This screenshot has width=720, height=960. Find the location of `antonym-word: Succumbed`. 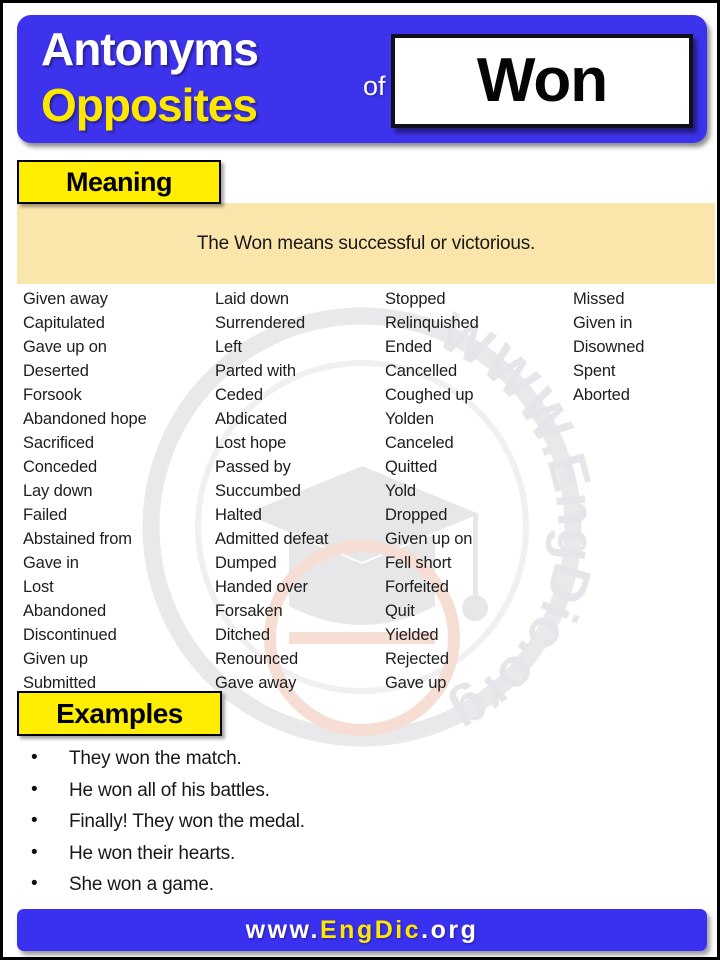

antonym-word: Succumbed is located at coordinates (258, 491).